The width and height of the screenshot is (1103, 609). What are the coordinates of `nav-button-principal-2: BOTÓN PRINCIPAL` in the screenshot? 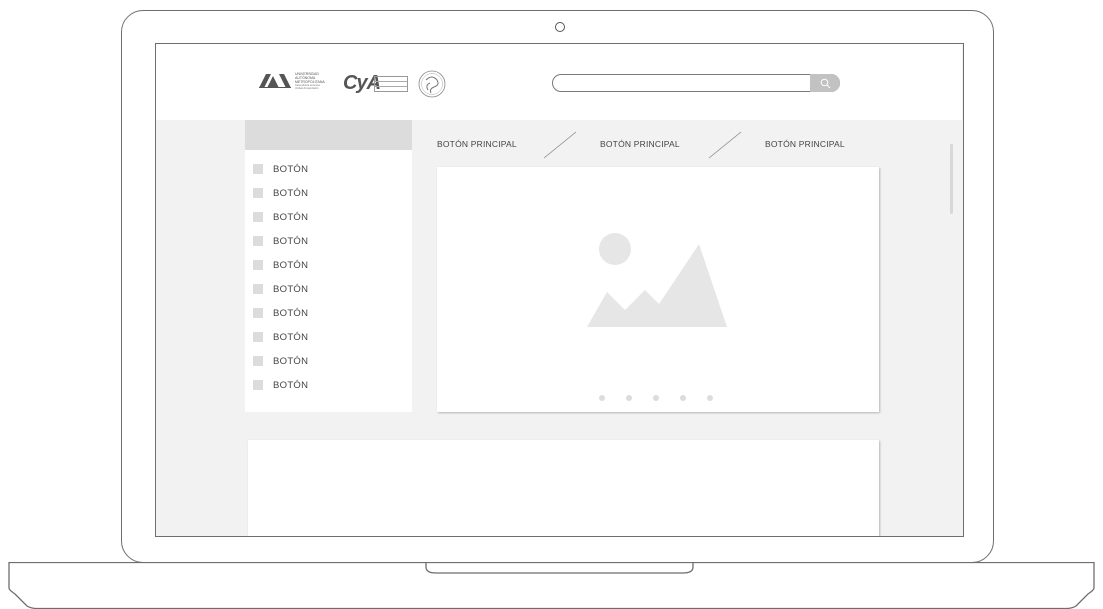 It's located at (640, 144).